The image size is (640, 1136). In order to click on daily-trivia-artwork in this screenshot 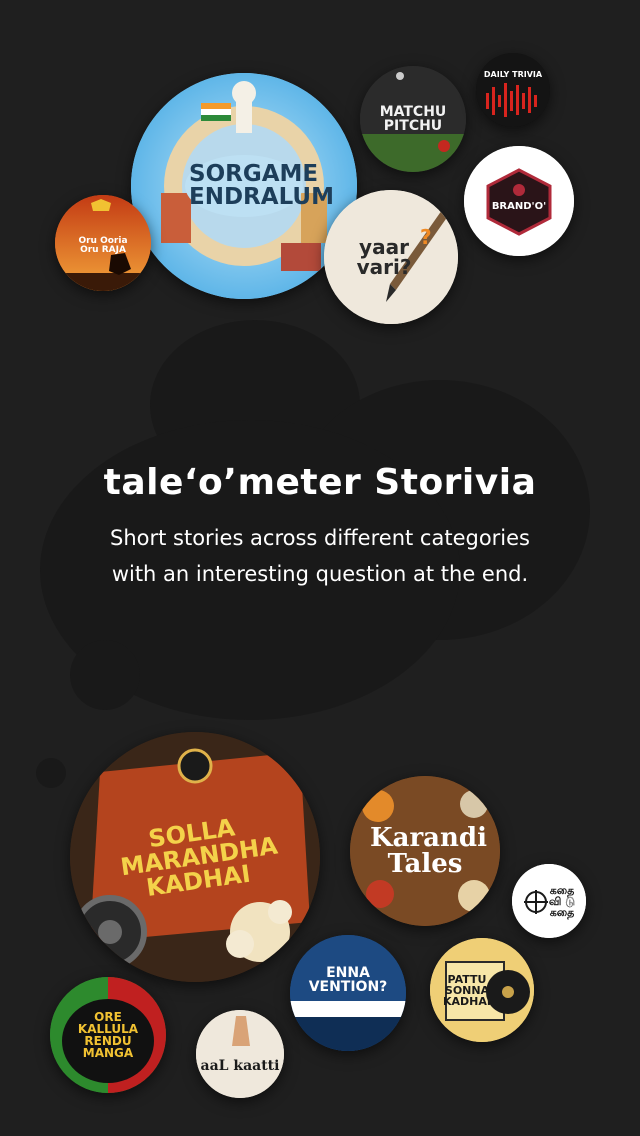, I will do `click(513, 90)`.